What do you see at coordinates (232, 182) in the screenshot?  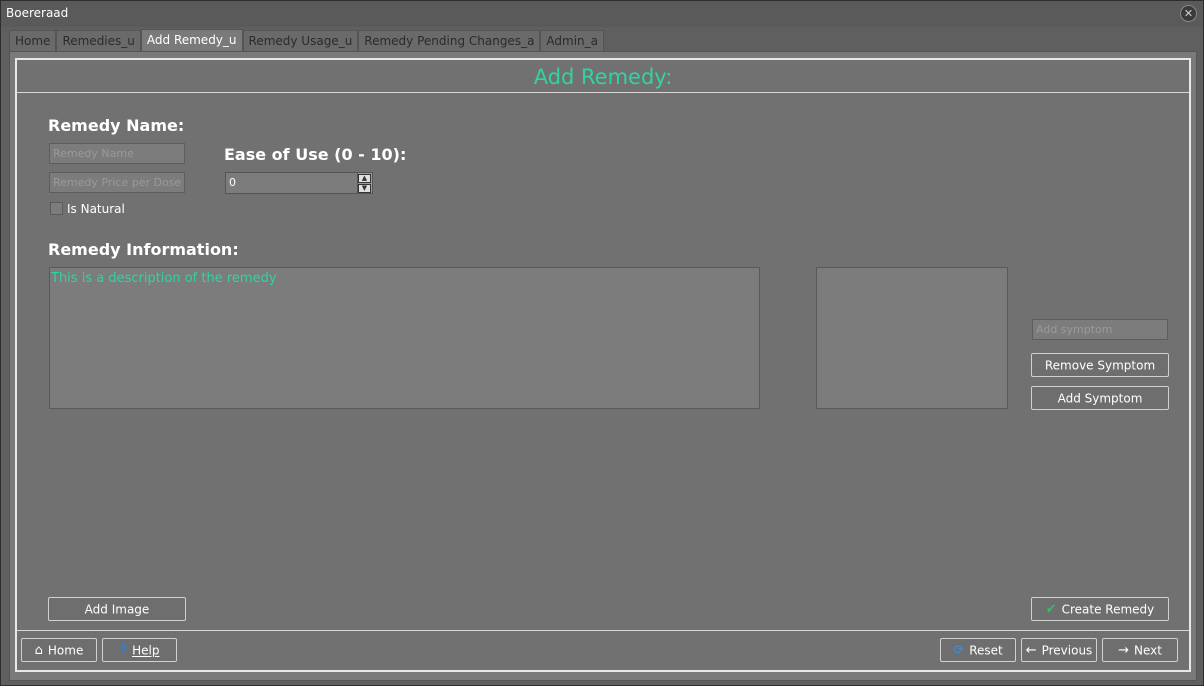 I see `ease-of-use-value: 0` at bounding box center [232, 182].